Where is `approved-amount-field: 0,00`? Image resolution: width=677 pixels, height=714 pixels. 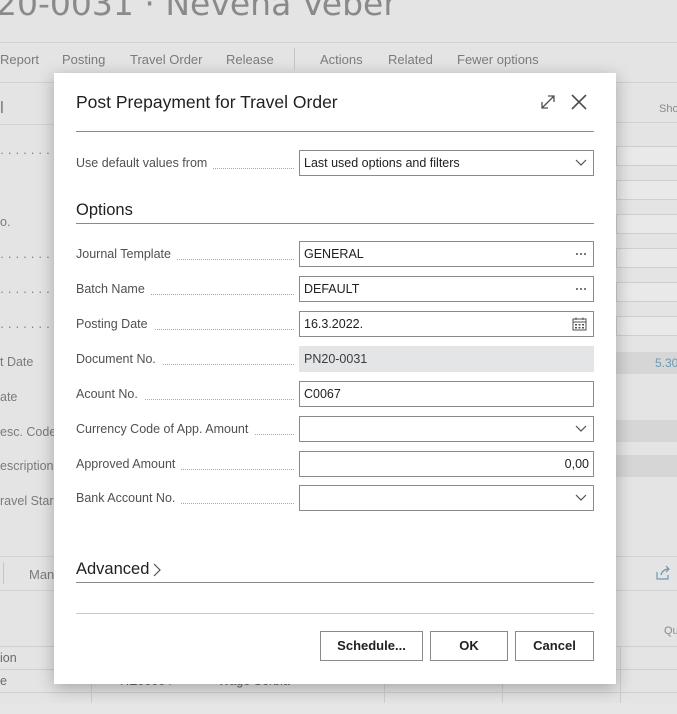 approved-amount-field: 0,00 is located at coordinates (446, 464).